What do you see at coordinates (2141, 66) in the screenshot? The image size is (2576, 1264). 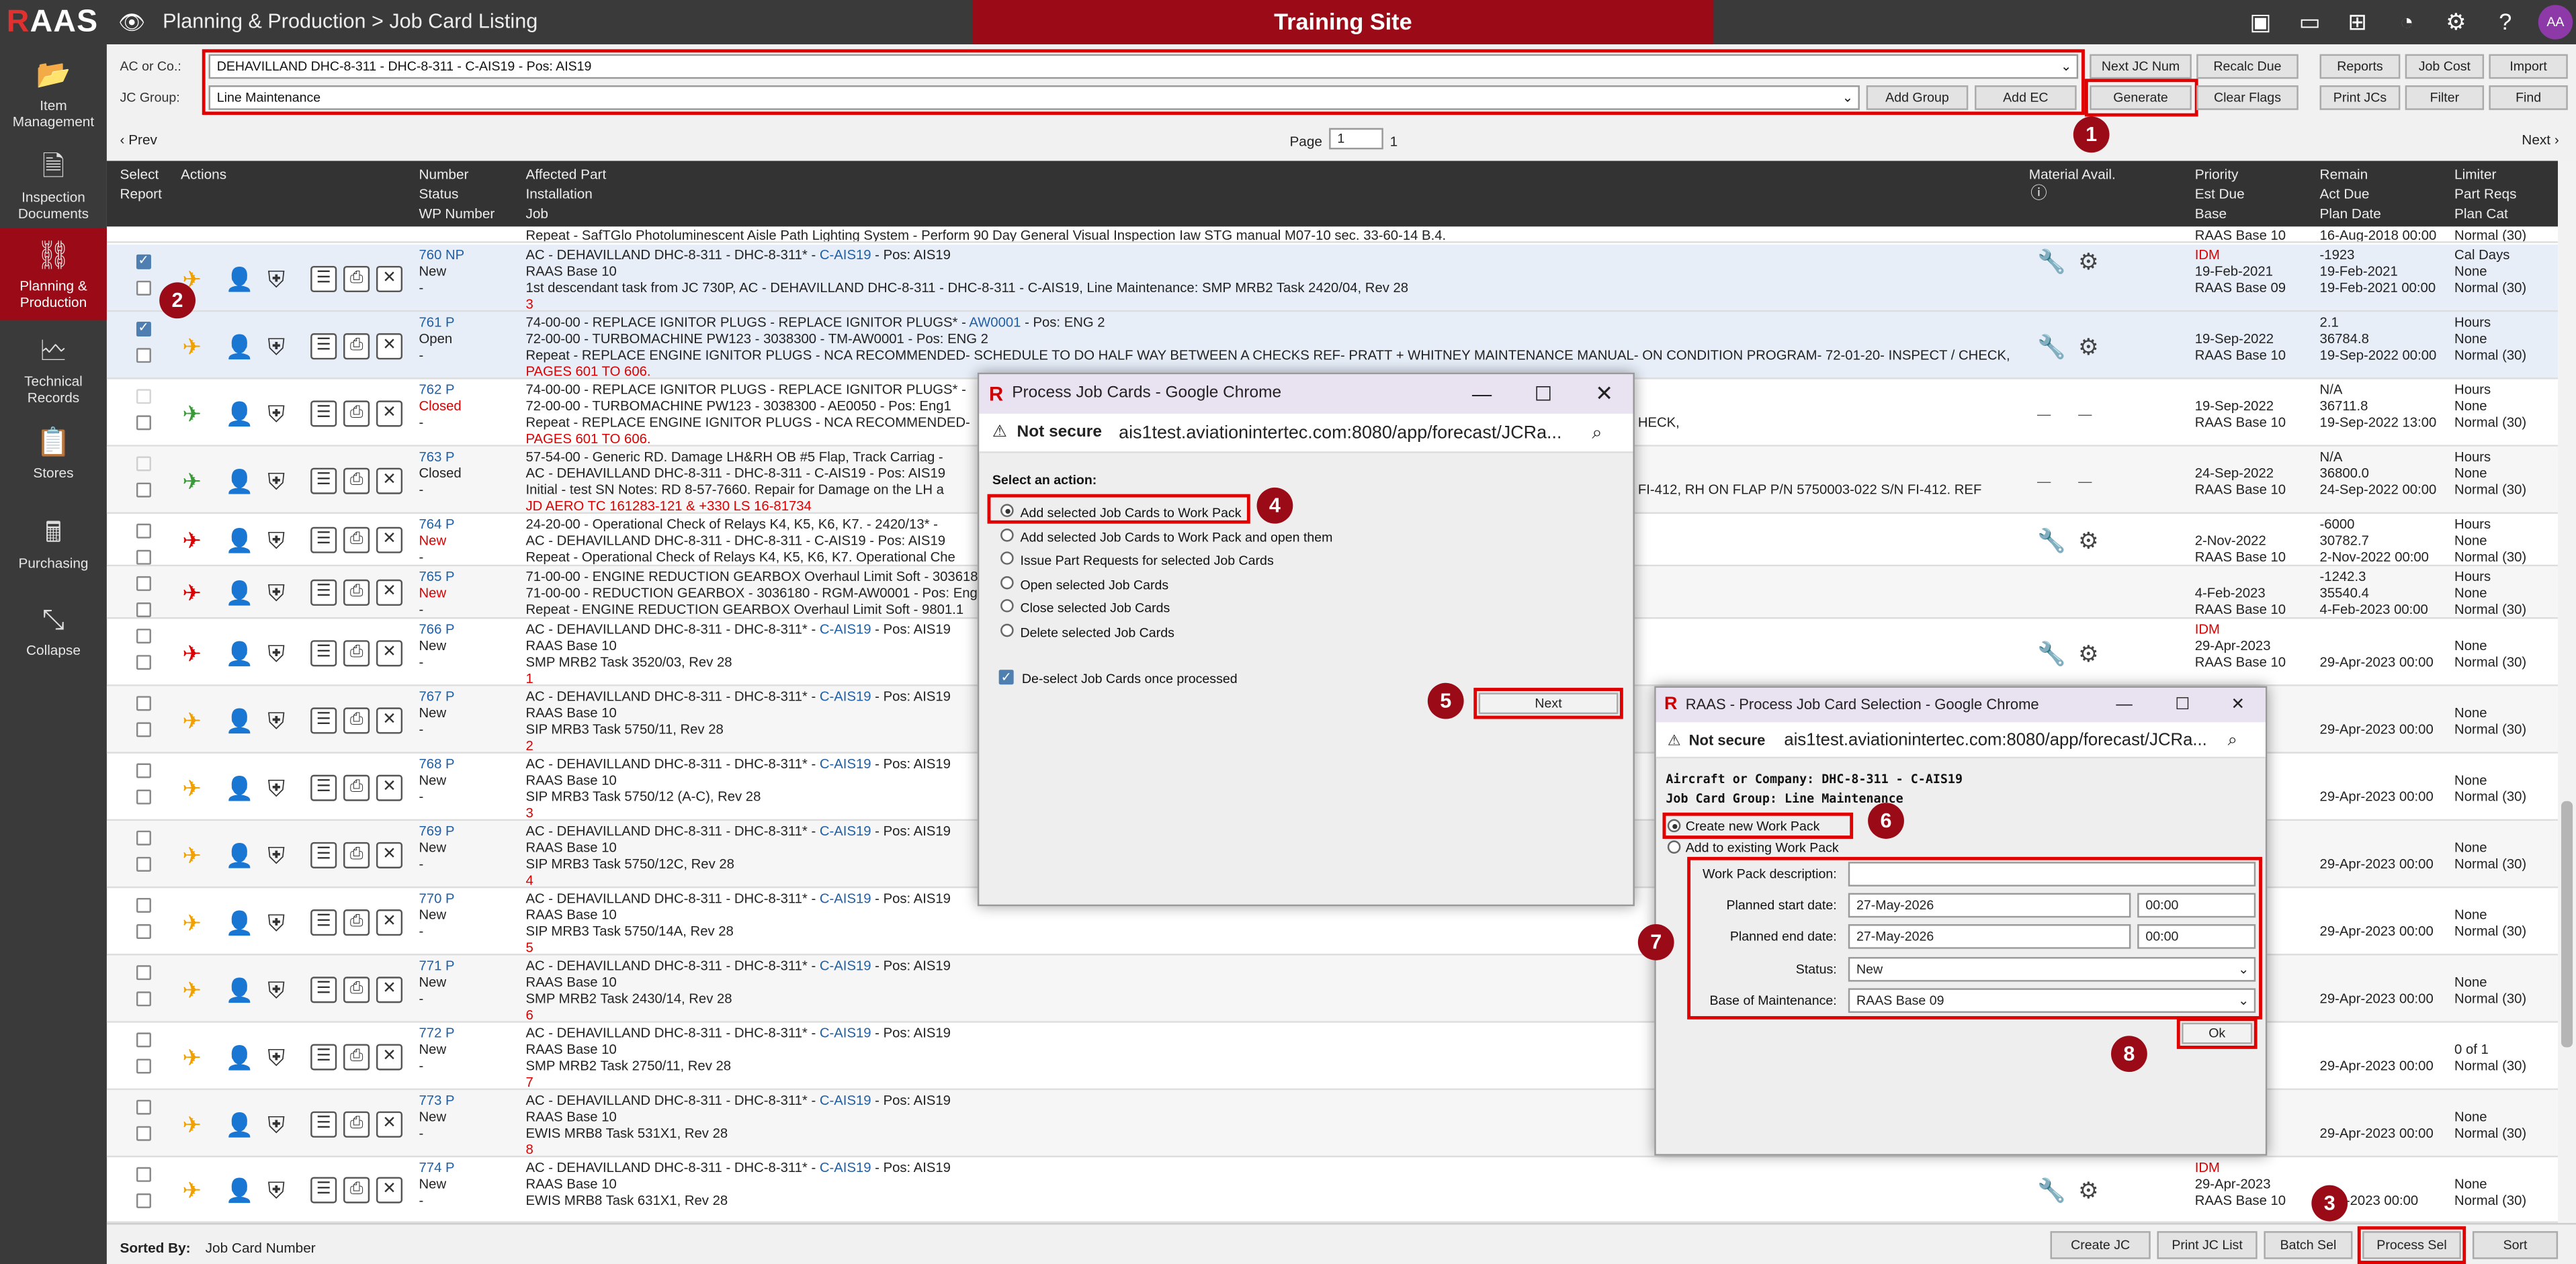 I see `next-jc-num-button: Next JC Num` at bounding box center [2141, 66].